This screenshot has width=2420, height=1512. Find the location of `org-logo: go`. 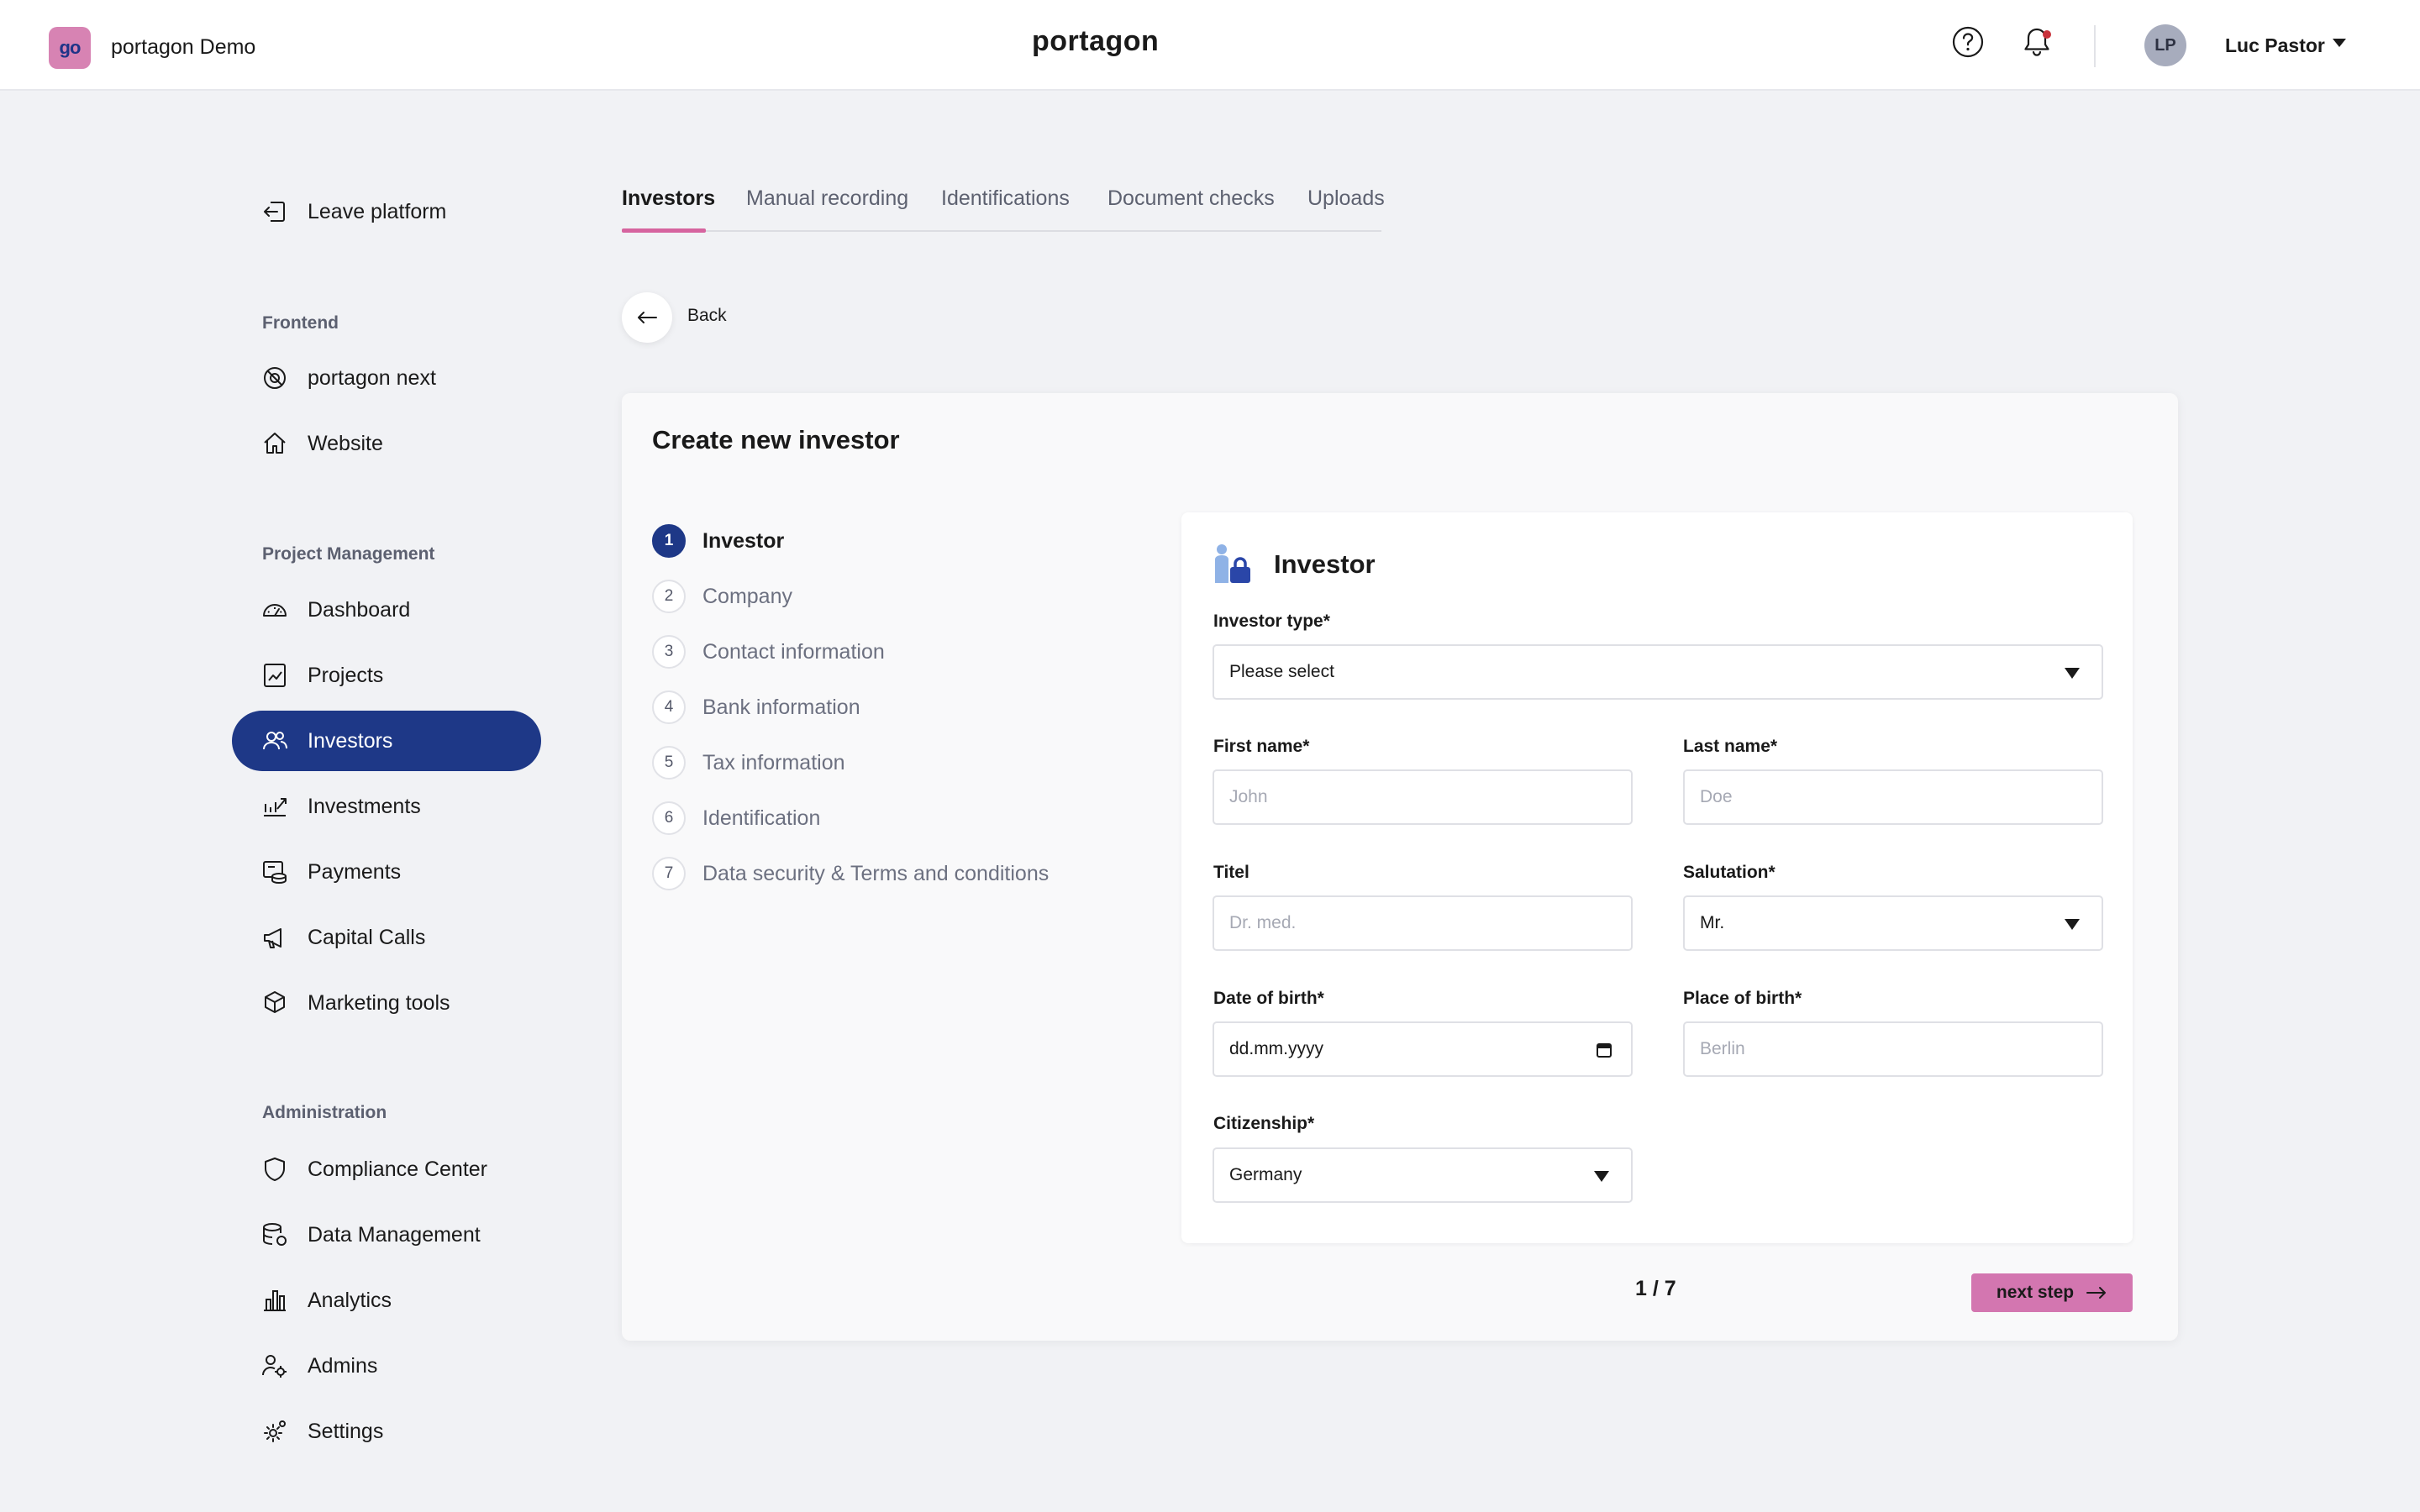

org-logo: go is located at coordinates (70, 48).